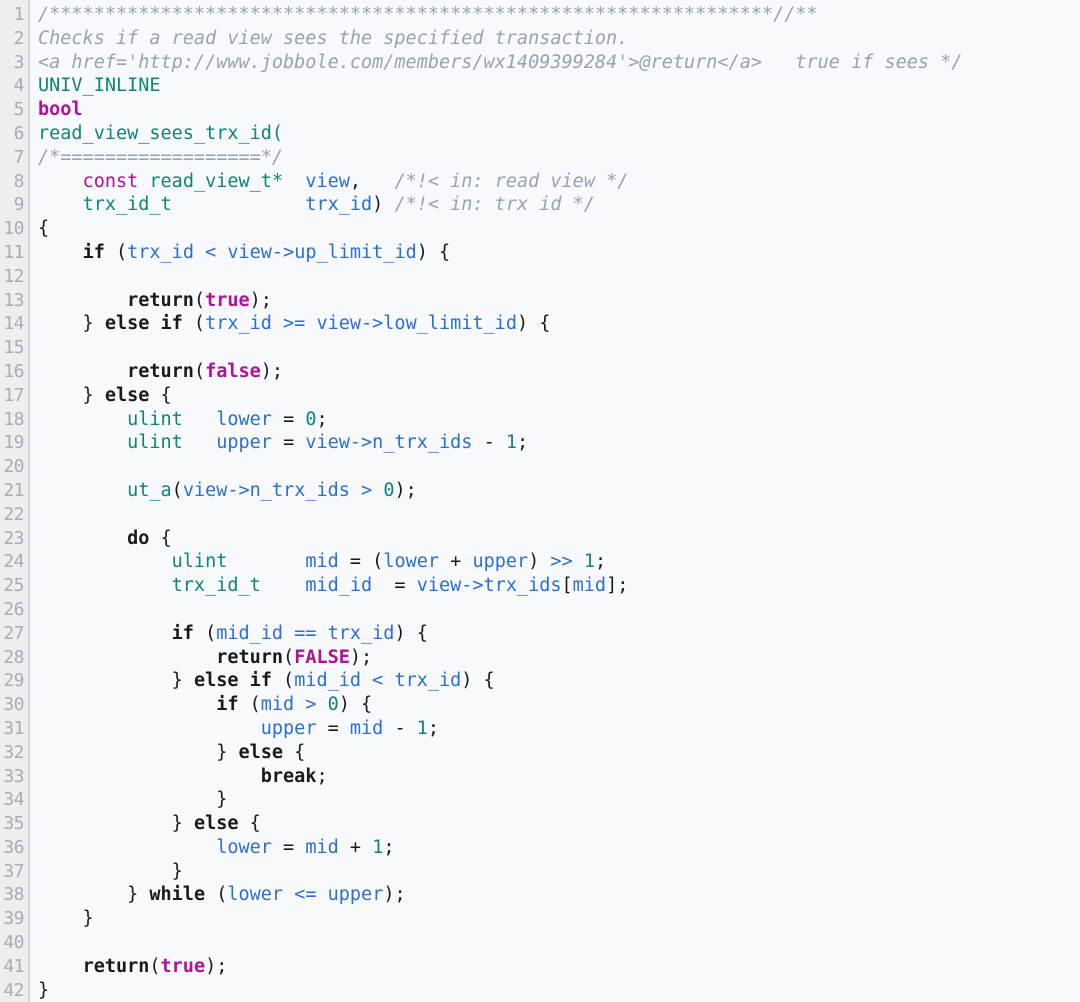  What do you see at coordinates (589, 586) in the screenshot?
I see `token-id: mid` at bounding box center [589, 586].